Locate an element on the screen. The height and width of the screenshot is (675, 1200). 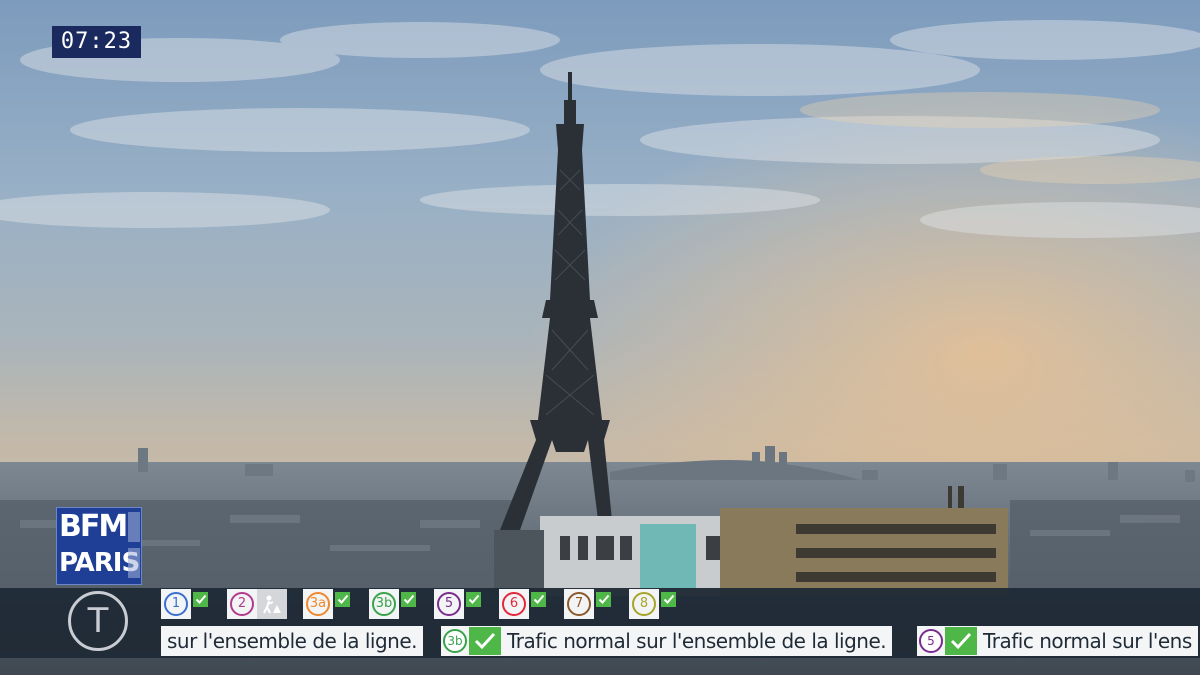
line-badge: 3b is located at coordinates (384, 604).